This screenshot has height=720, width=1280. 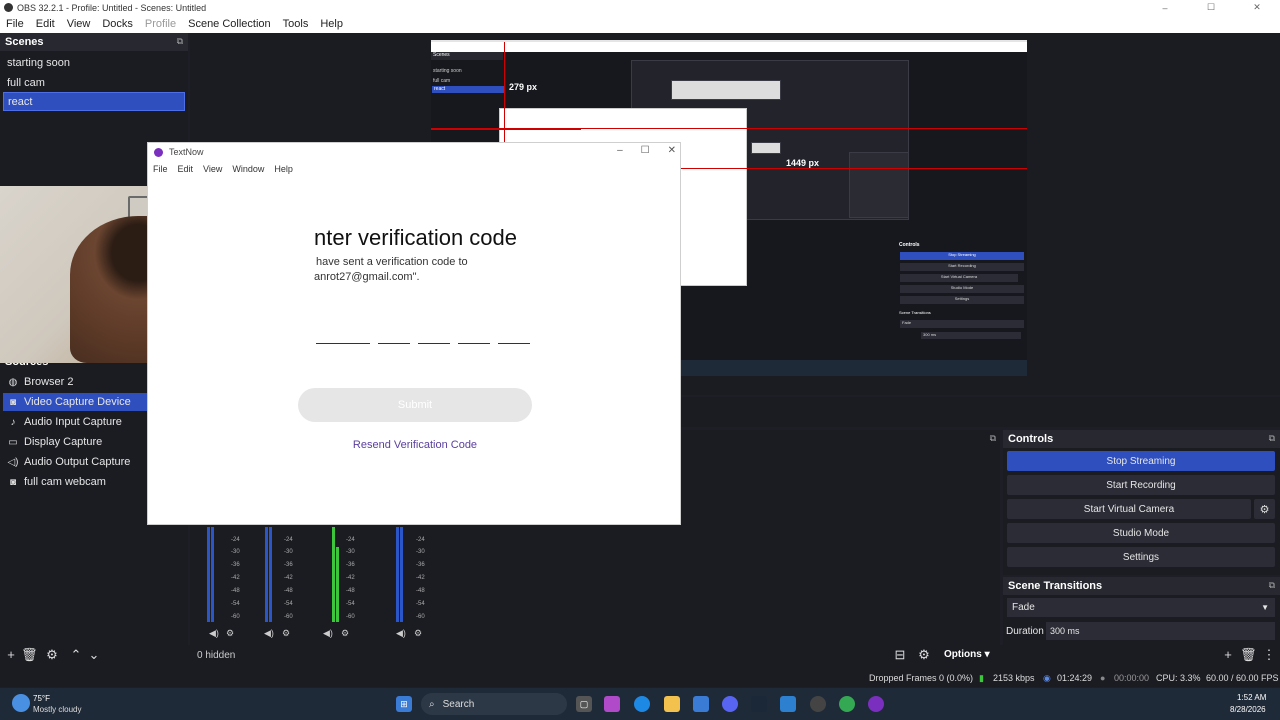 What do you see at coordinates (331, 24) in the screenshot?
I see `menu-help: Help` at bounding box center [331, 24].